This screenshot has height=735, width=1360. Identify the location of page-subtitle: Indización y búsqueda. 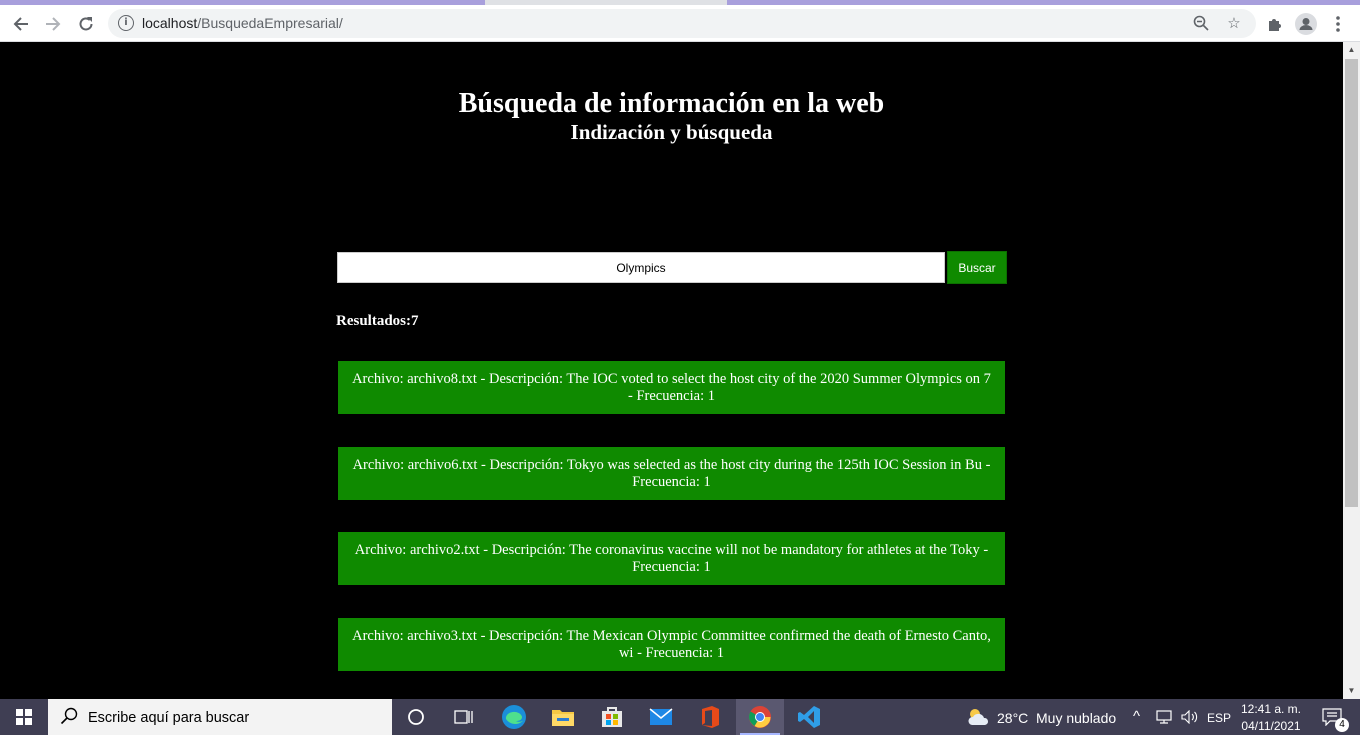
(671, 132).